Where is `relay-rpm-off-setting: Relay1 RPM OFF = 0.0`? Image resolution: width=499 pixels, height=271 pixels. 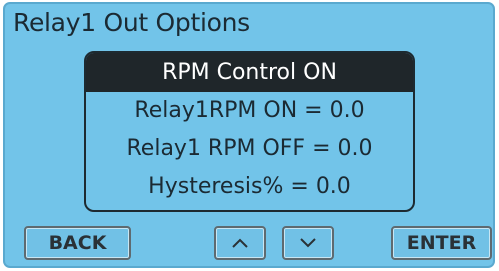 relay-rpm-off-setting: Relay1 RPM OFF = 0.0 is located at coordinates (249, 149).